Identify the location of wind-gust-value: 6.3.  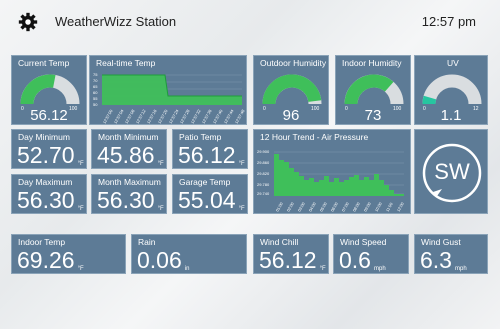
(436, 260).